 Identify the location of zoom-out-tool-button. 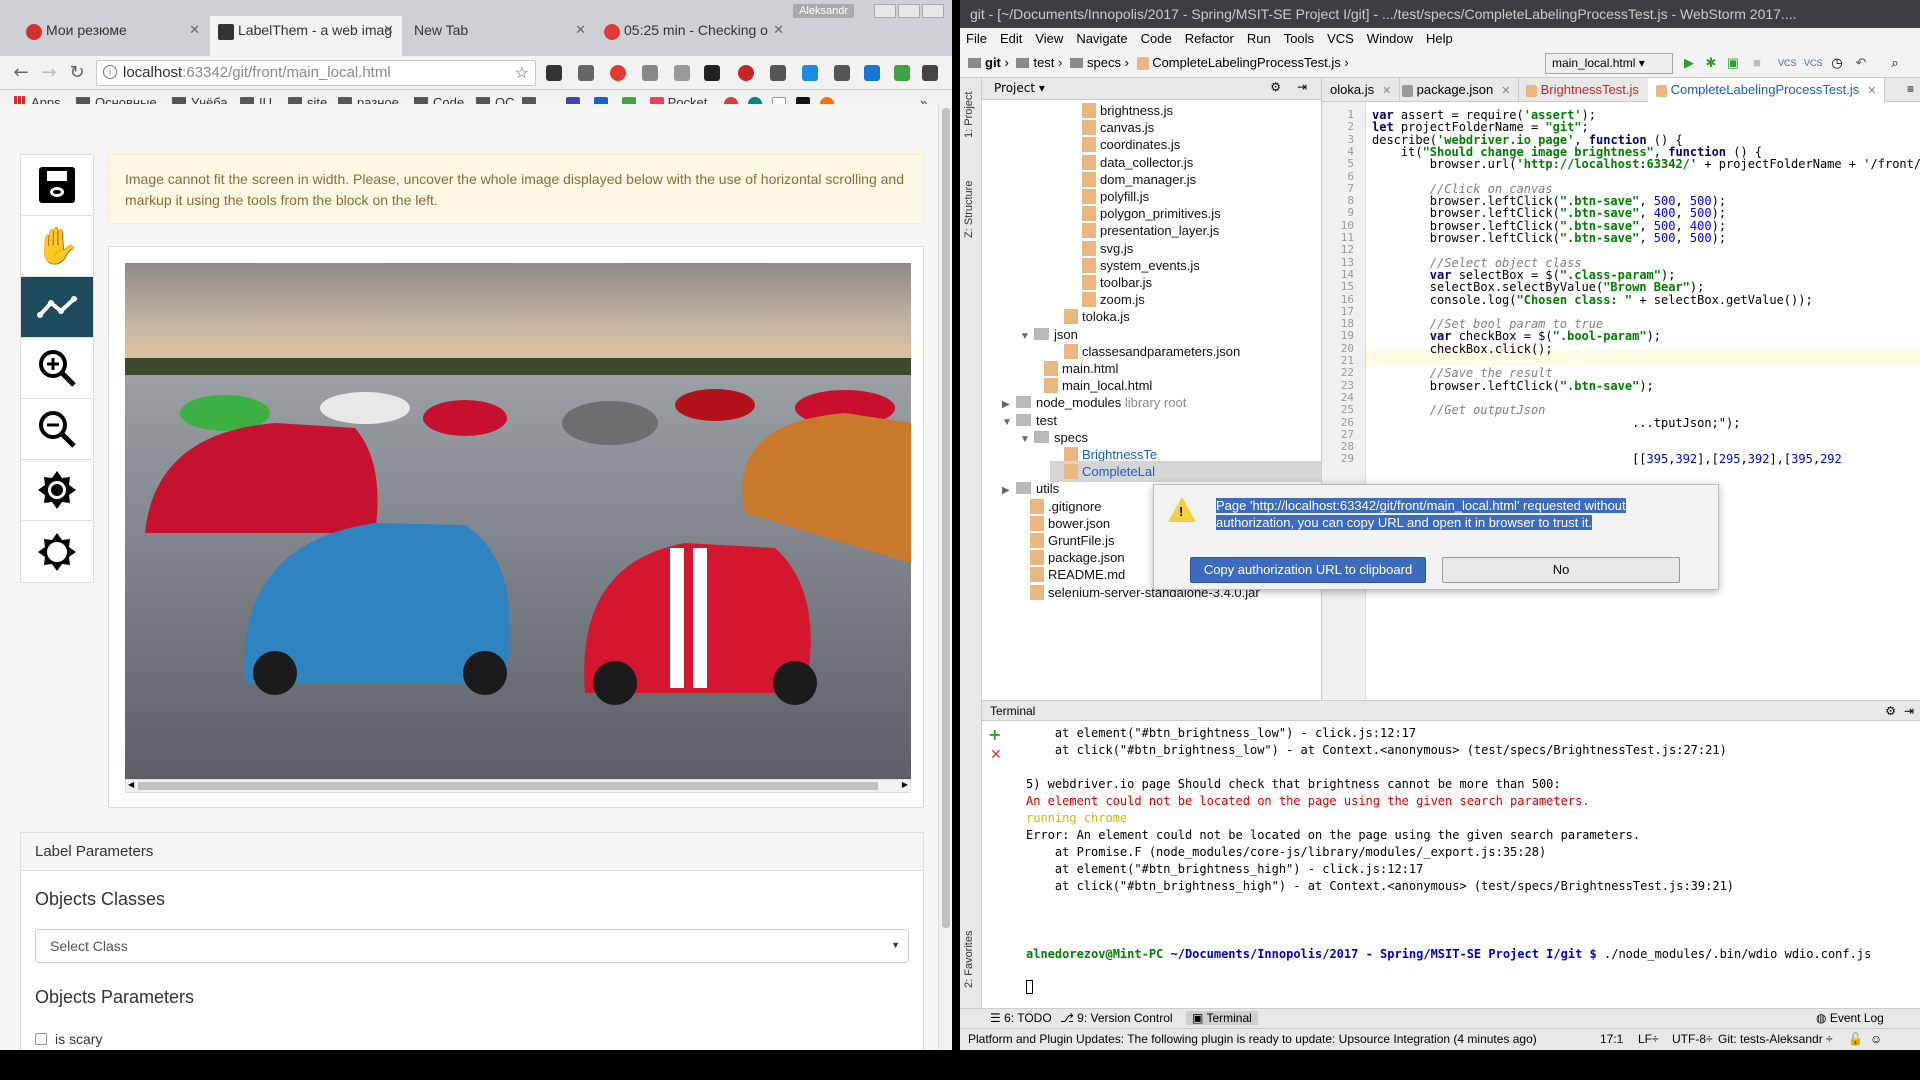
(57, 429).